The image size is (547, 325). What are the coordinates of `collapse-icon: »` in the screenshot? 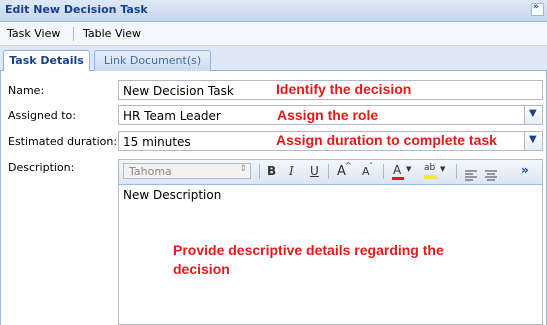 It's located at (536, 7).